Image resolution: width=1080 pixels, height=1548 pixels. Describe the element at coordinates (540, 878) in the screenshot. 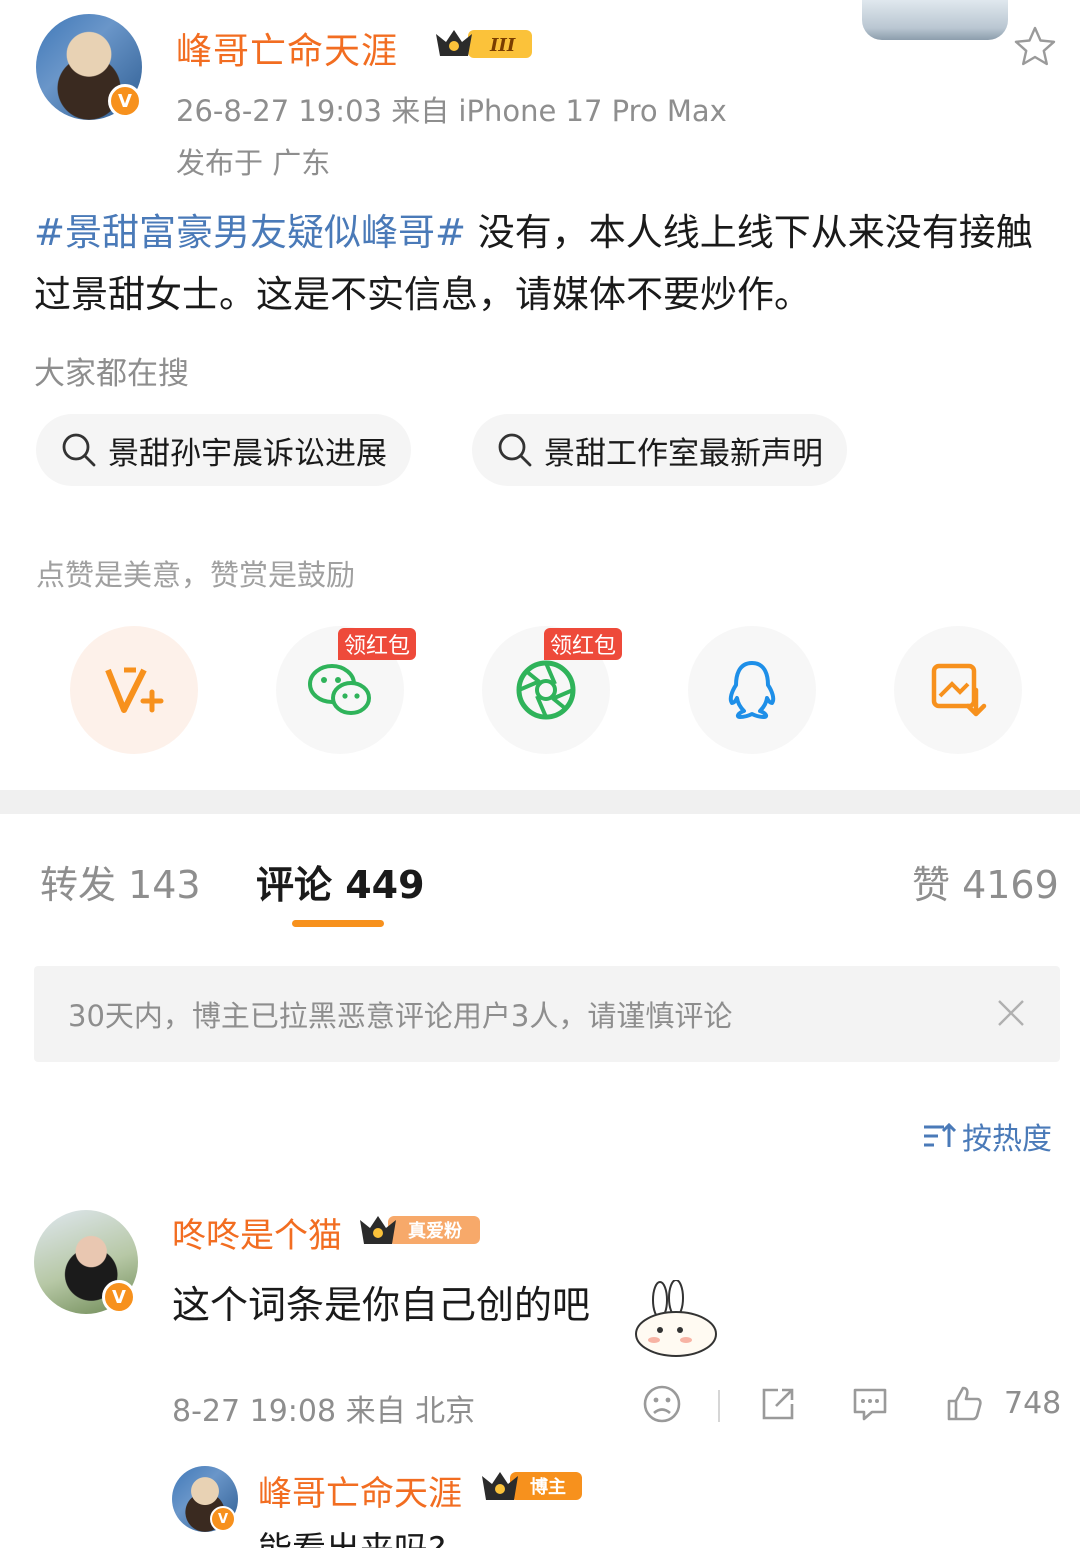

I see `interaction-tabs: 转发 143 评论 449 赞 4169` at that location.